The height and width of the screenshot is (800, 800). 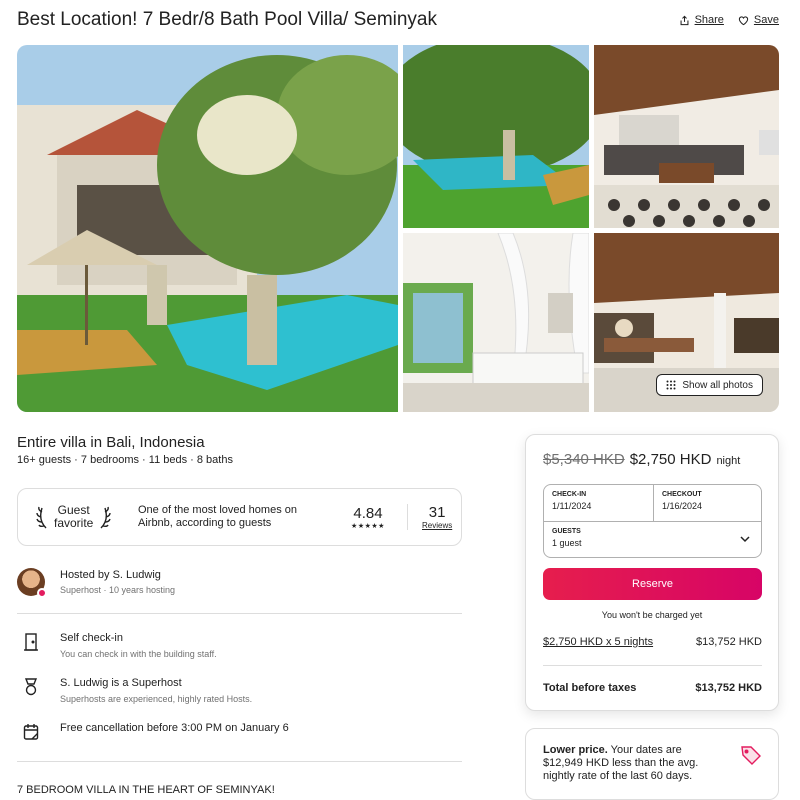 I want to click on reviews-link: Reviews, so click(x=437, y=525).